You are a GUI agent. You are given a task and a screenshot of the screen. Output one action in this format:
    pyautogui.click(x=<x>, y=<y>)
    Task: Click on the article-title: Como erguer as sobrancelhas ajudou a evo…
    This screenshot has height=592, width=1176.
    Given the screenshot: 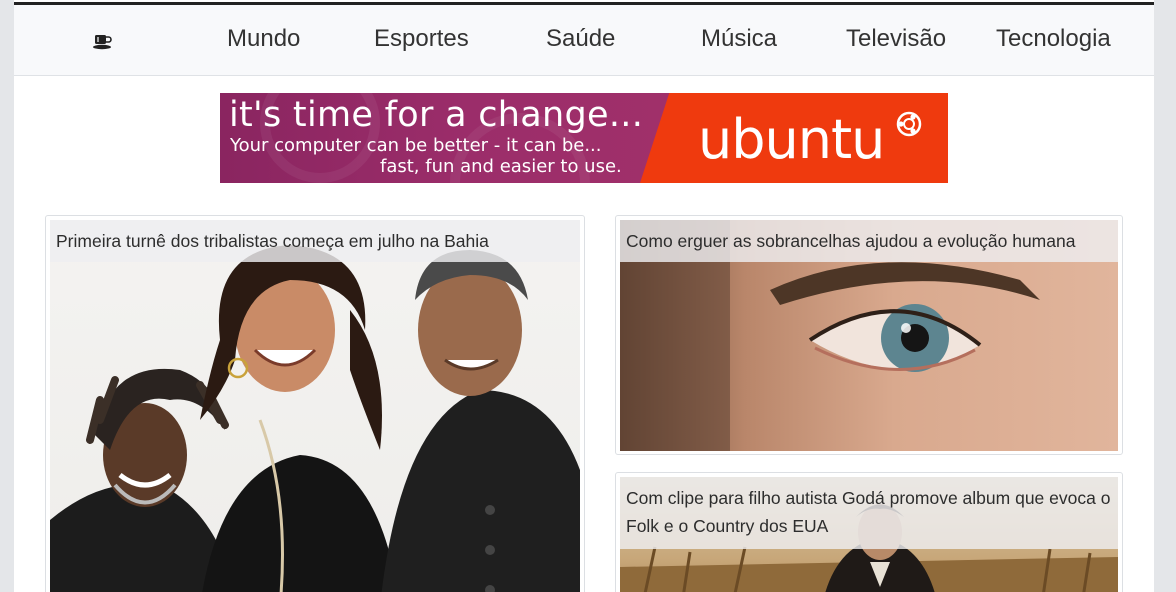 What is the action you would take?
    pyautogui.click(x=869, y=241)
    